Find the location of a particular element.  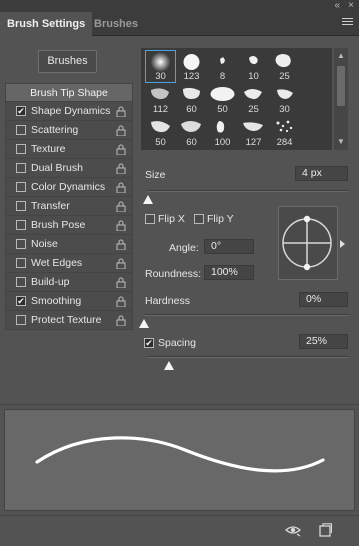

scroll-up-icon: ▲ is located at coordinates (341, 56).